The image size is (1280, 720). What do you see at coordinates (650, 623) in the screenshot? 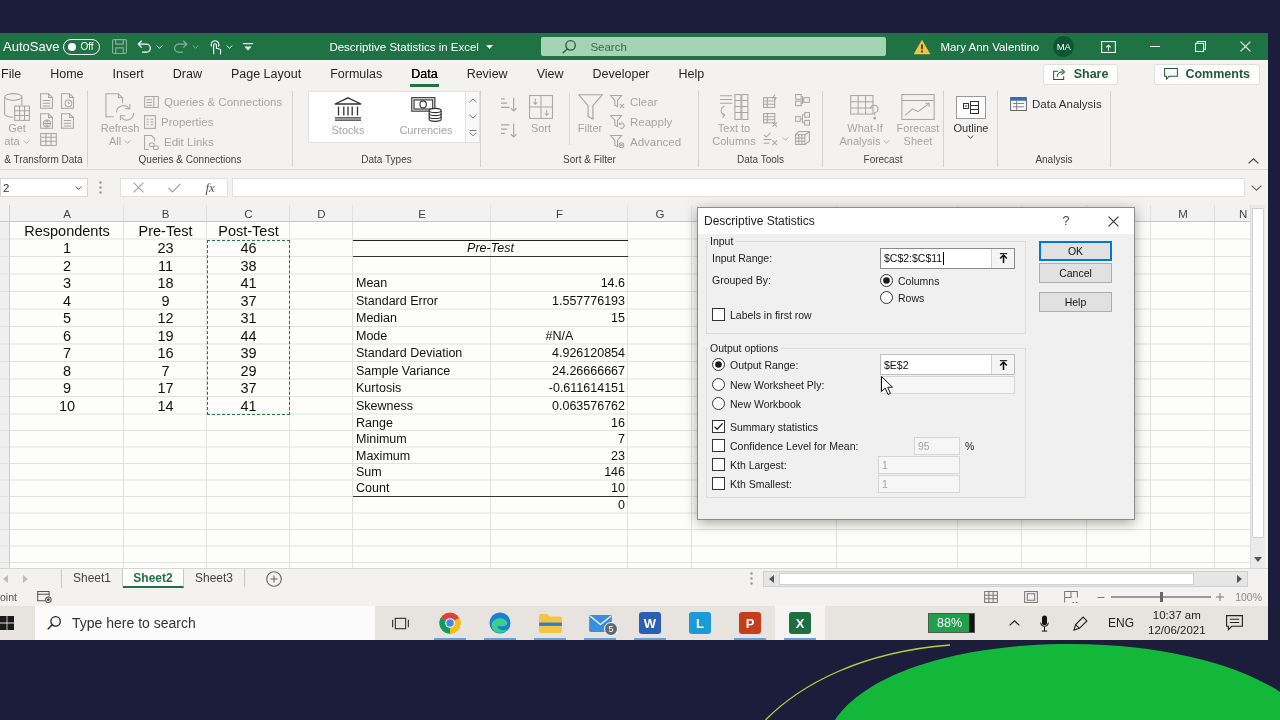
I see `taskbar-app-button: W` at bounding box center [650, 623].